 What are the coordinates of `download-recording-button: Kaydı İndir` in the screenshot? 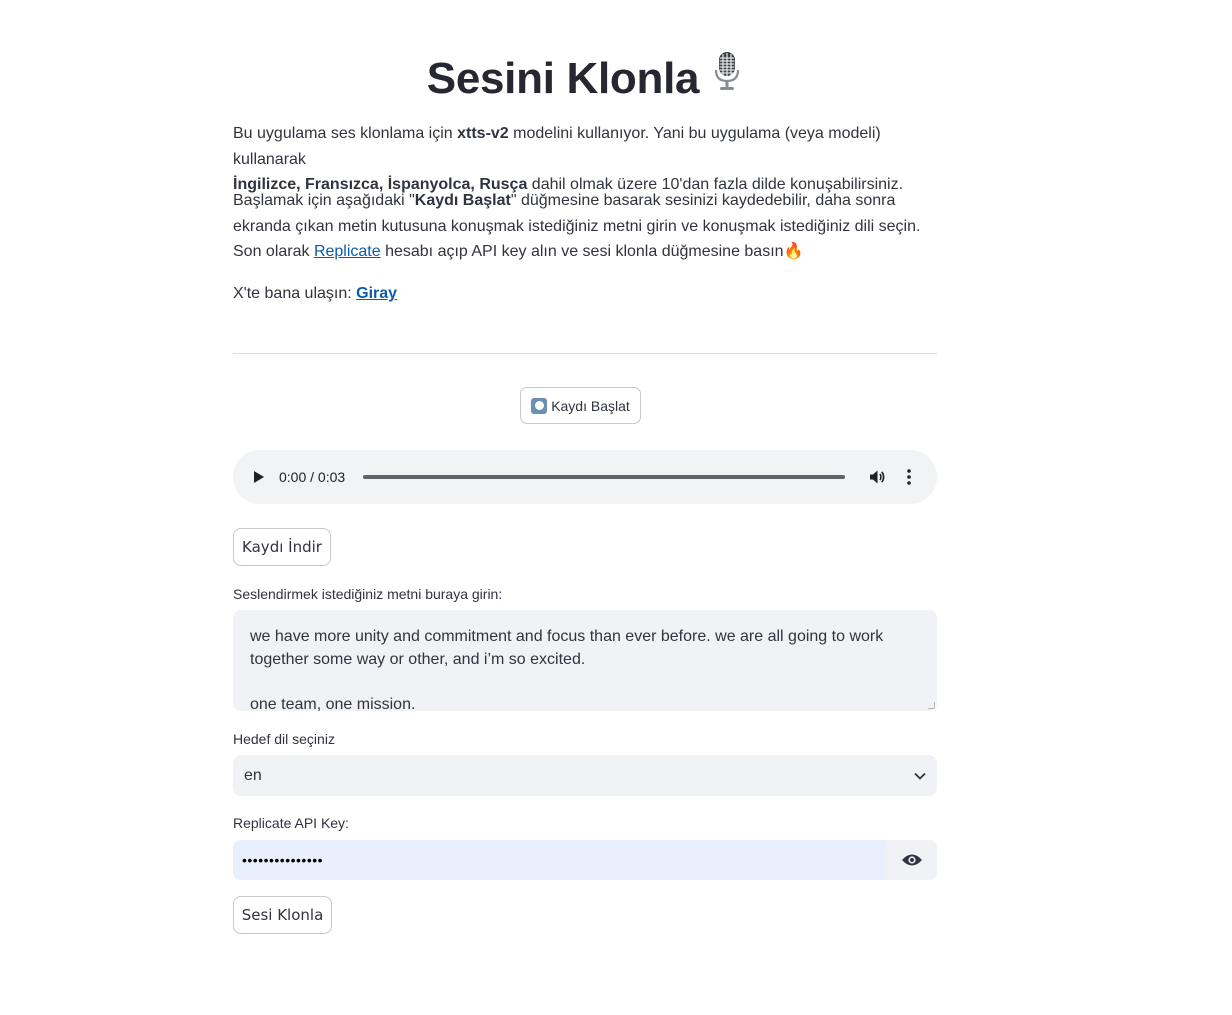 It's located at (282, 547).